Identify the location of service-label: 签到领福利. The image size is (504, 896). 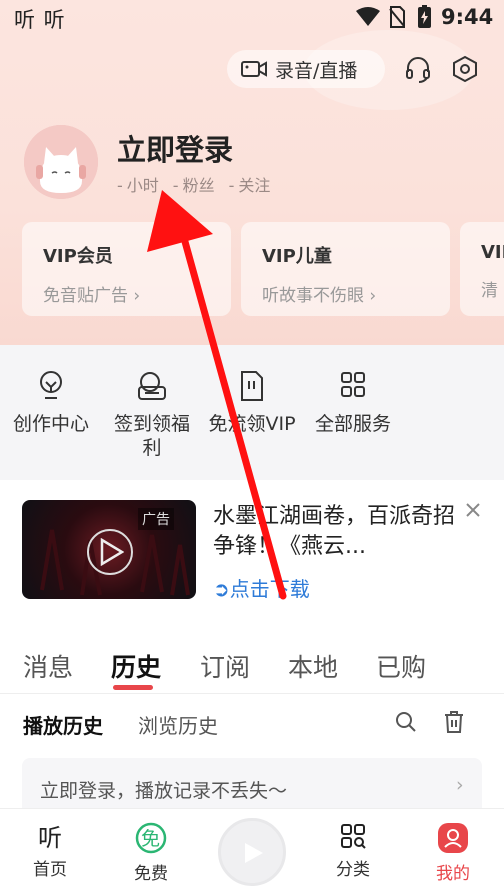
(151, 436).